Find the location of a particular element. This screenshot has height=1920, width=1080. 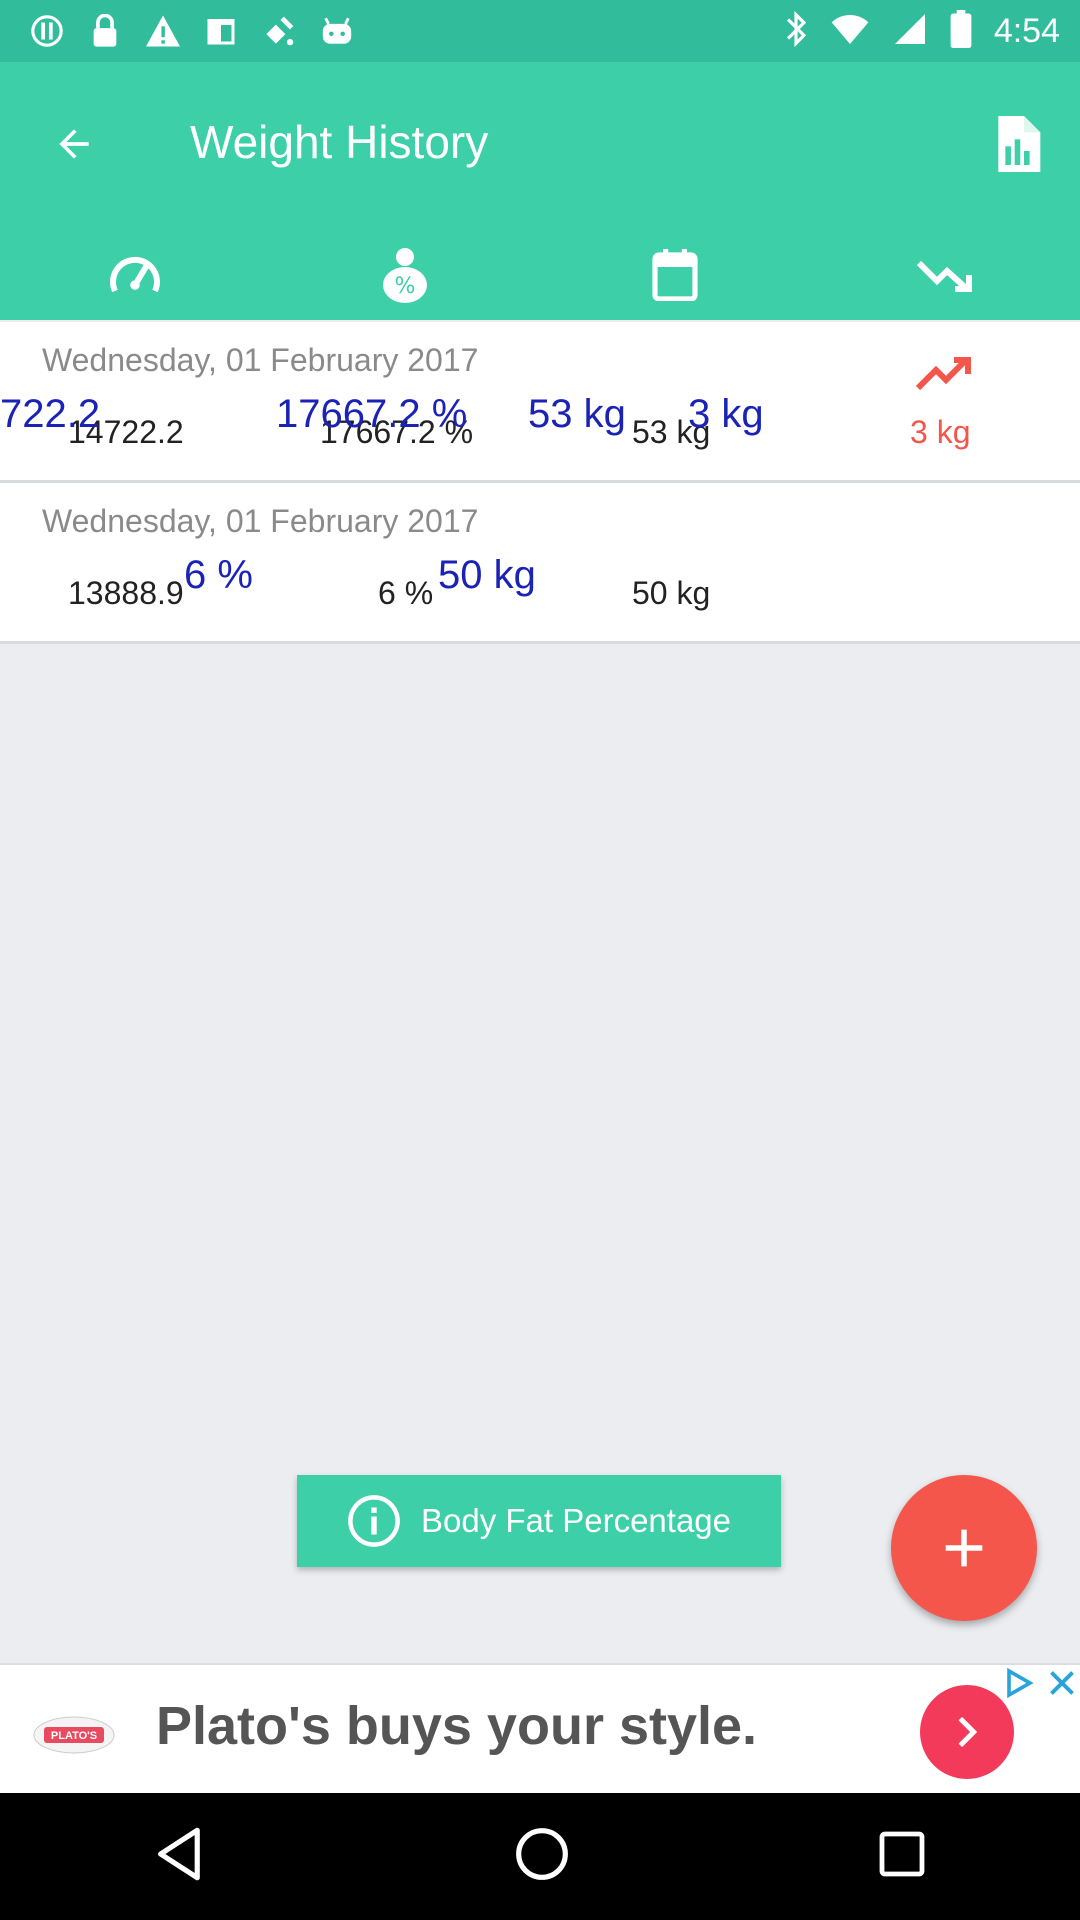

ad-logo: PLATO'S is located at coordinates (74, 1729).